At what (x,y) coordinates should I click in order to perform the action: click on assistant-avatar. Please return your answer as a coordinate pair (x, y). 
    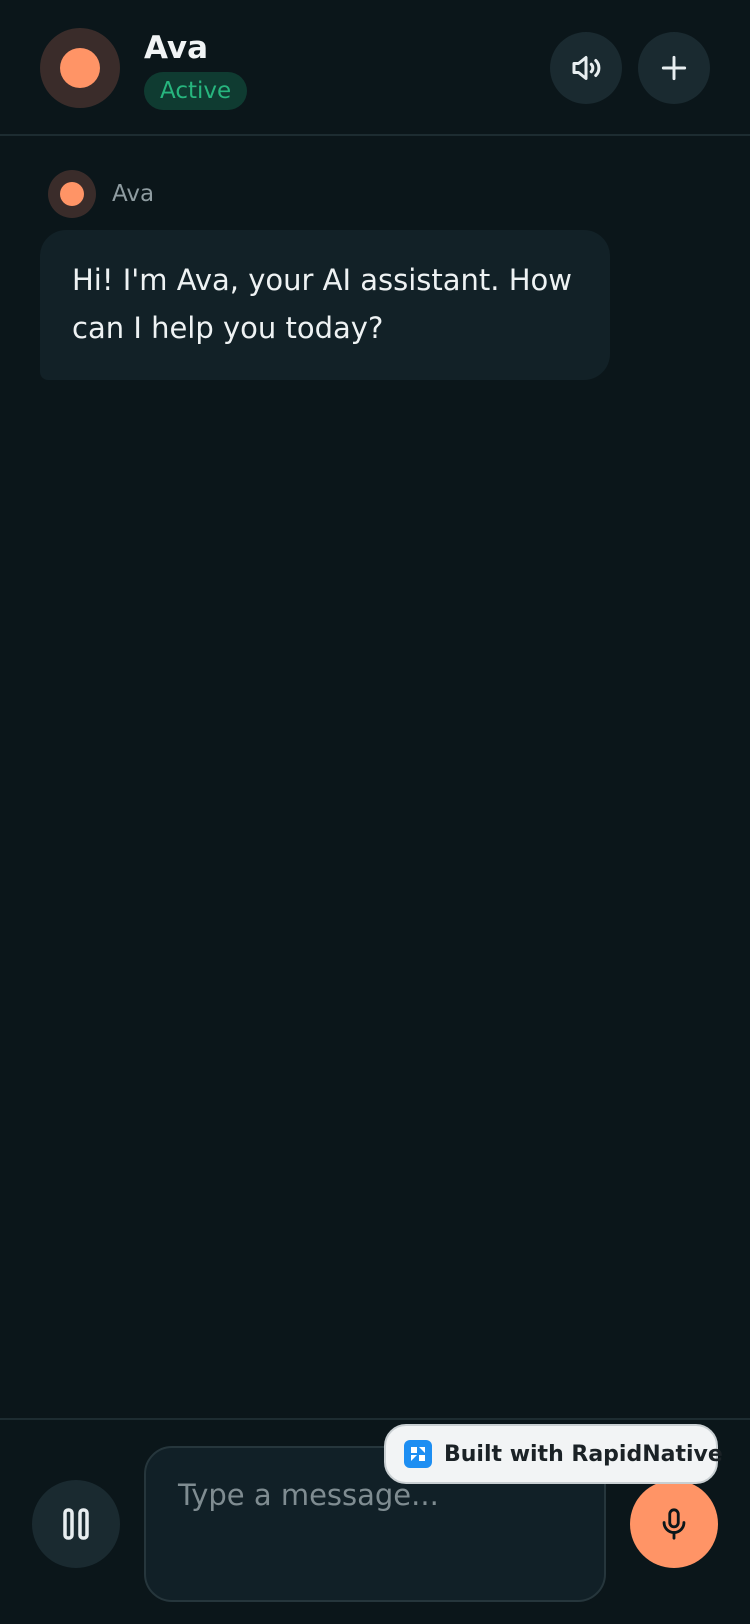
    Looking at the image, I should click on (80, 68).